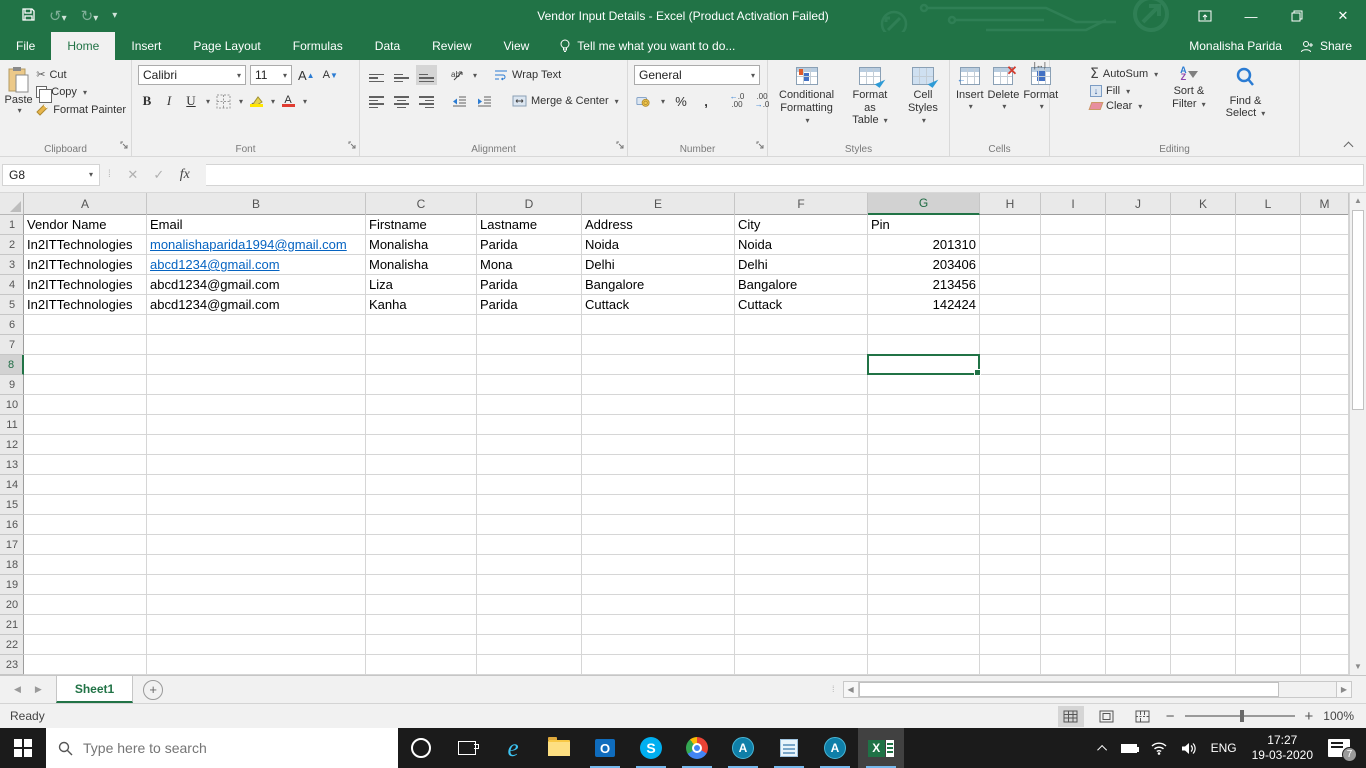  What do you see at coordinates (1010, 545) in the screenshot?
I see `cell-H17` at bounding box center [1010, 545].